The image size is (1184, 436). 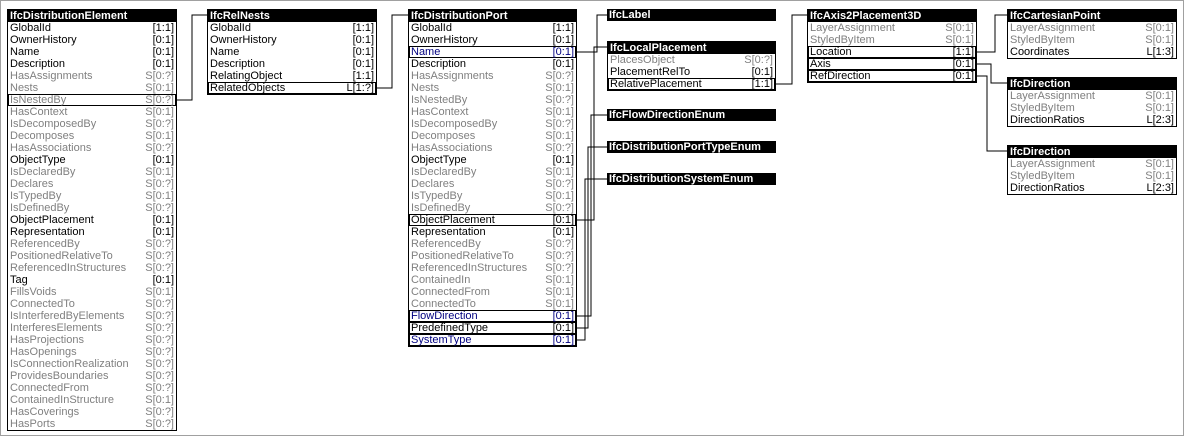 I want to click on attribute-row-location: Location [1:1], so click(x=892, y=52).